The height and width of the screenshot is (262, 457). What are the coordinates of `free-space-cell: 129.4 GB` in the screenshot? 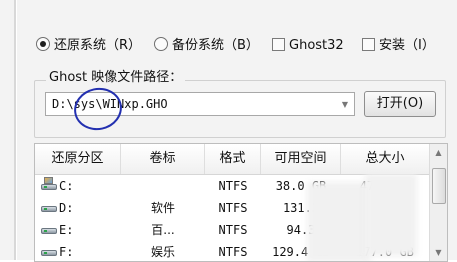 It's located at (301, 252).